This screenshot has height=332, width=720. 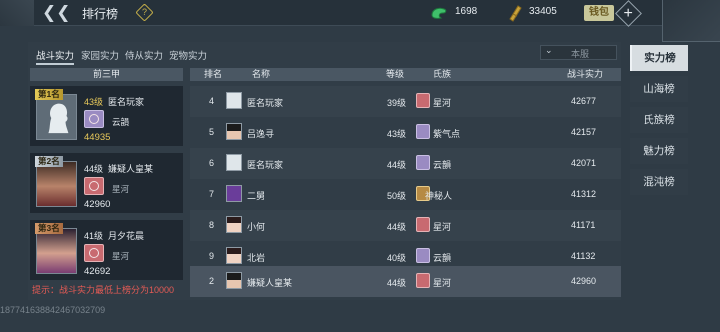 What do you see at coordinates (659, 120) in the screenshot?
I see `tab-clan-board: 氏族榜` at bounding box center [659, 120].